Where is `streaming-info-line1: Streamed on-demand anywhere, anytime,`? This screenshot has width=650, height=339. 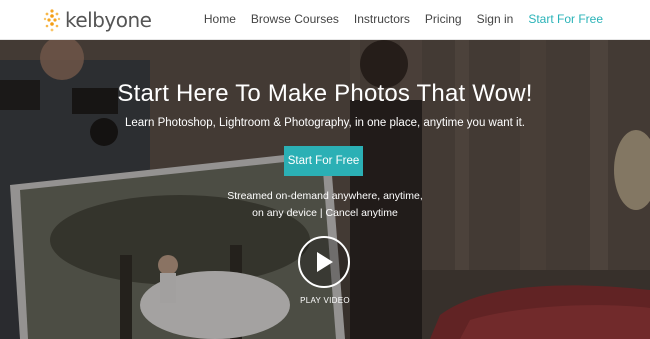
streaming-info-line1: Streamed on-demand anywhere, anytime, is located at coordinates (325, 196).